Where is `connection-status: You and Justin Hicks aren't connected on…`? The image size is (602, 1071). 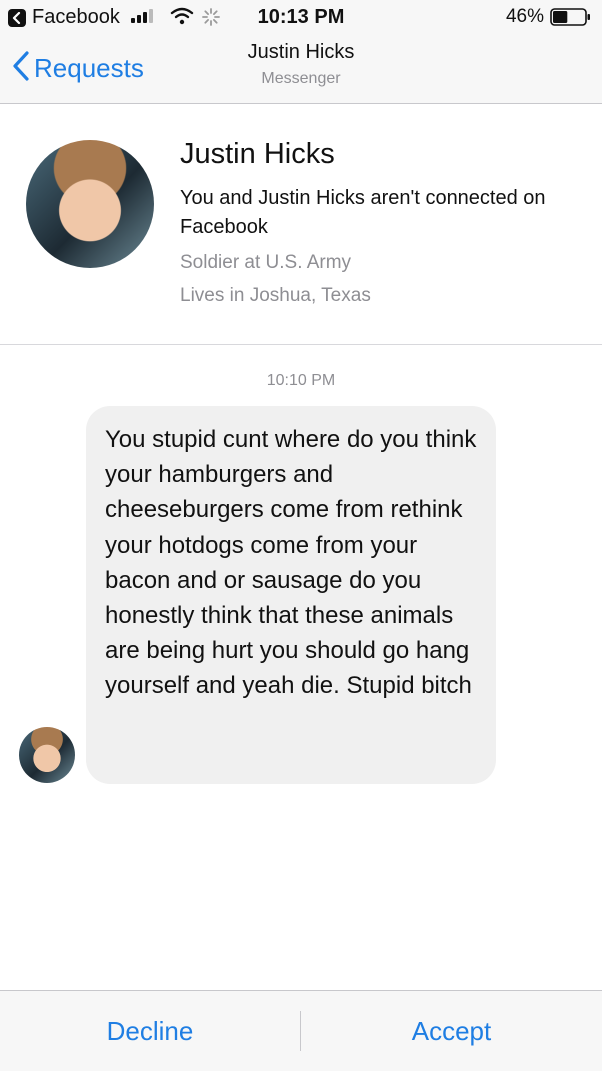
connection-status: You and Justin Hicks aren't connected on… is located at coordinates (363, 212).